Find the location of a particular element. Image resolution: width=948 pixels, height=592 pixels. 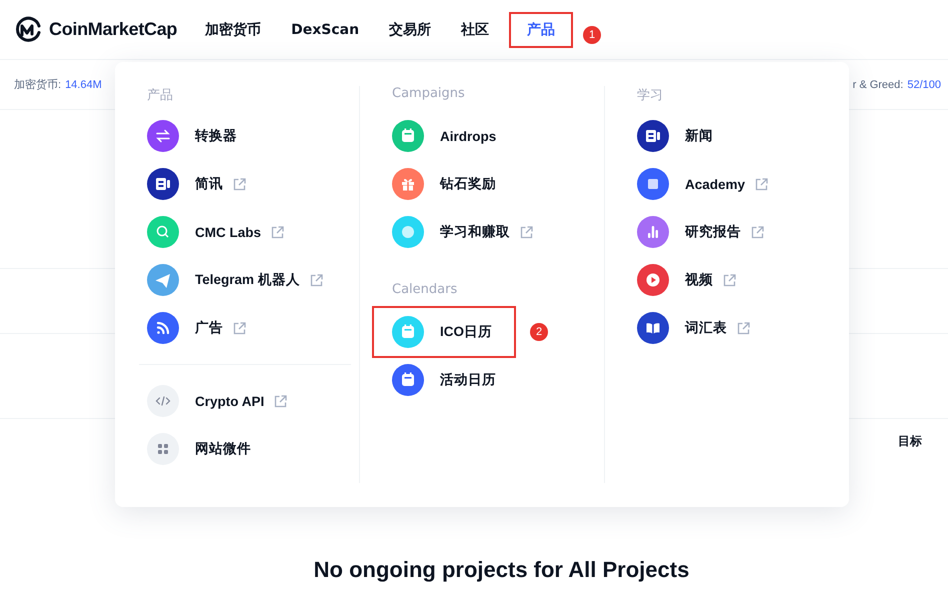

menu-item: 新闻 is located at coordinates (675, 136).